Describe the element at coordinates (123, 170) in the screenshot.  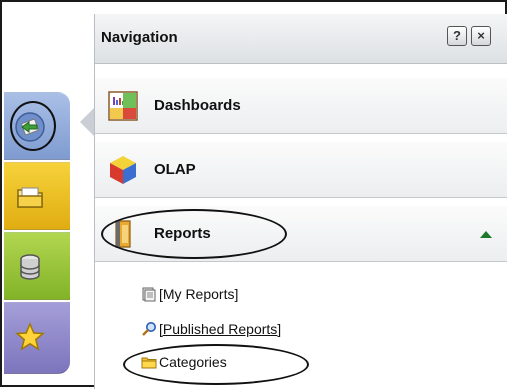
I see `olap-cube-icon` at that location.